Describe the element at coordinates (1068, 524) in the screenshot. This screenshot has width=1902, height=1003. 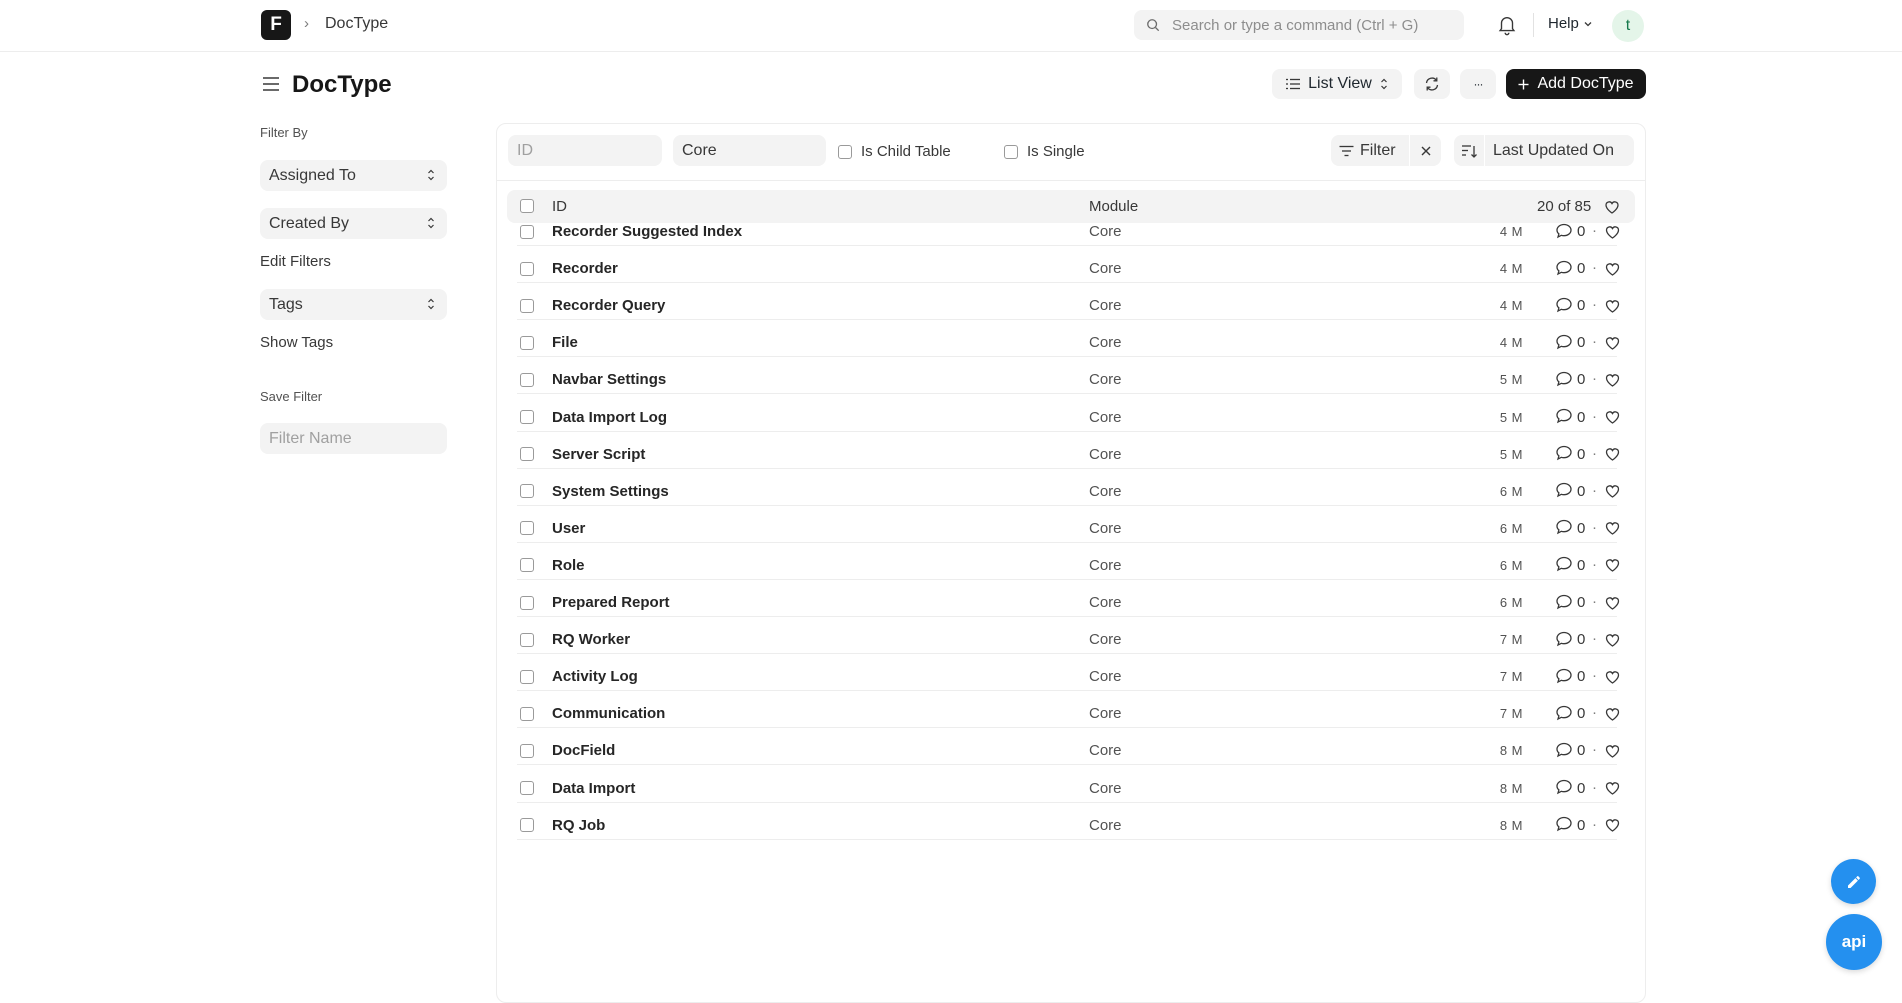
I see `table-row: User Core 6 M 0 ·` at that location.